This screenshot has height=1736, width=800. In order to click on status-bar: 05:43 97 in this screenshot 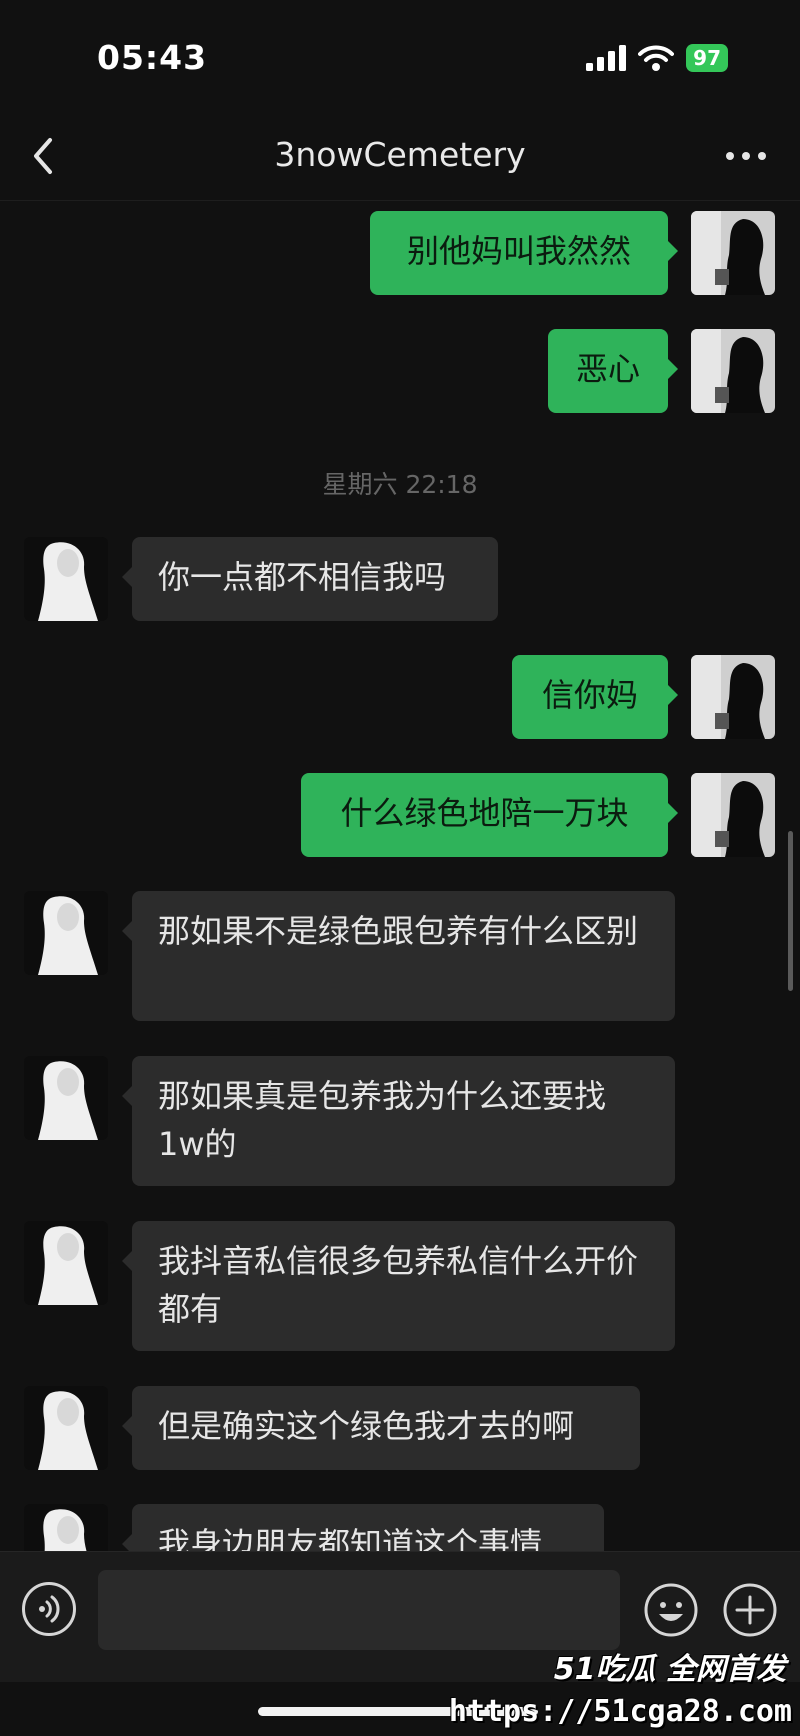, I will do `click(400, 55)`.